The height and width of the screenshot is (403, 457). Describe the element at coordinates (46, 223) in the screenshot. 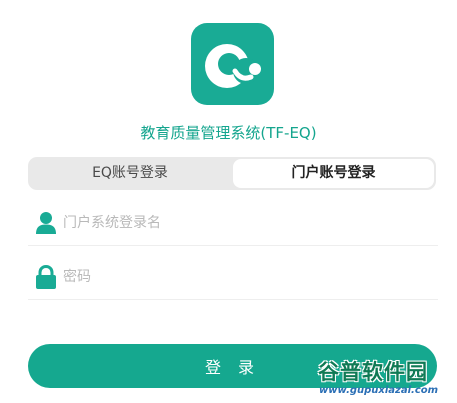

I see `user-icon` at that location.